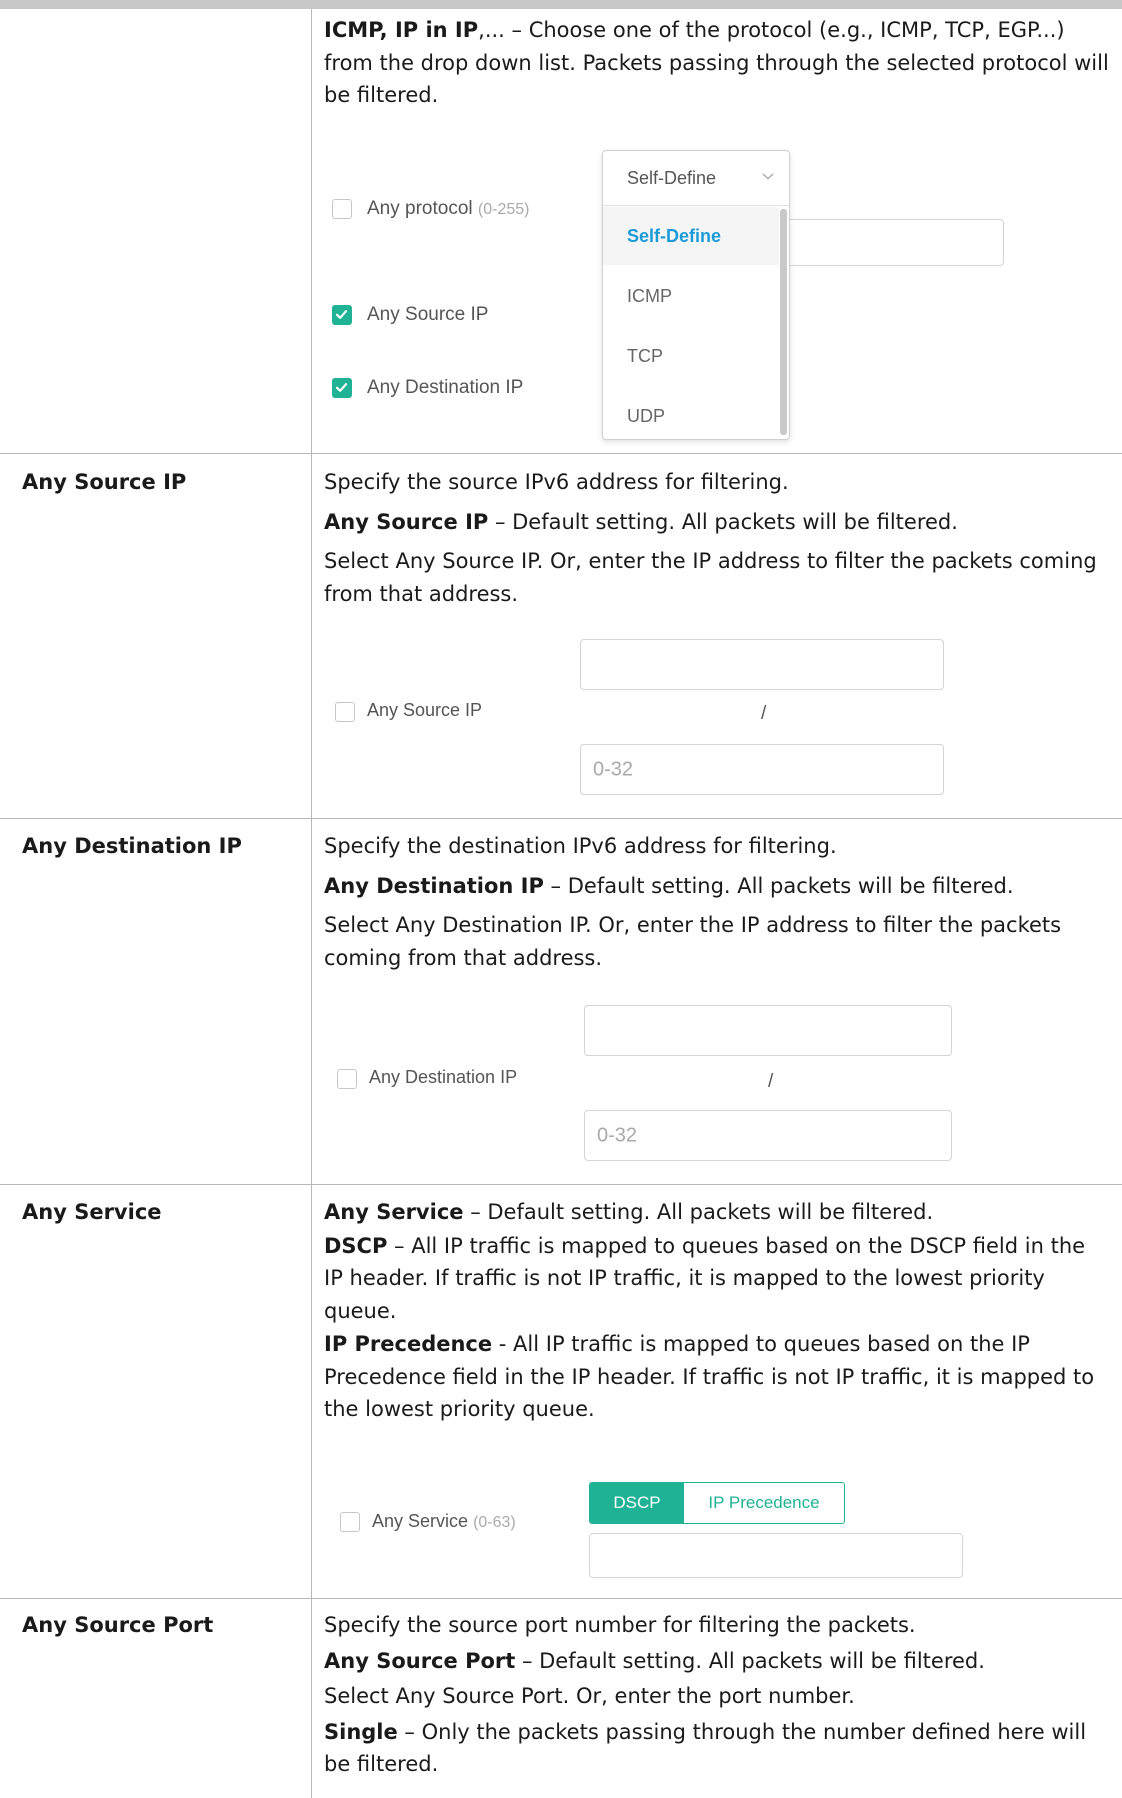  I want to click on any-service-text: Any Service, so click(420, 1521).